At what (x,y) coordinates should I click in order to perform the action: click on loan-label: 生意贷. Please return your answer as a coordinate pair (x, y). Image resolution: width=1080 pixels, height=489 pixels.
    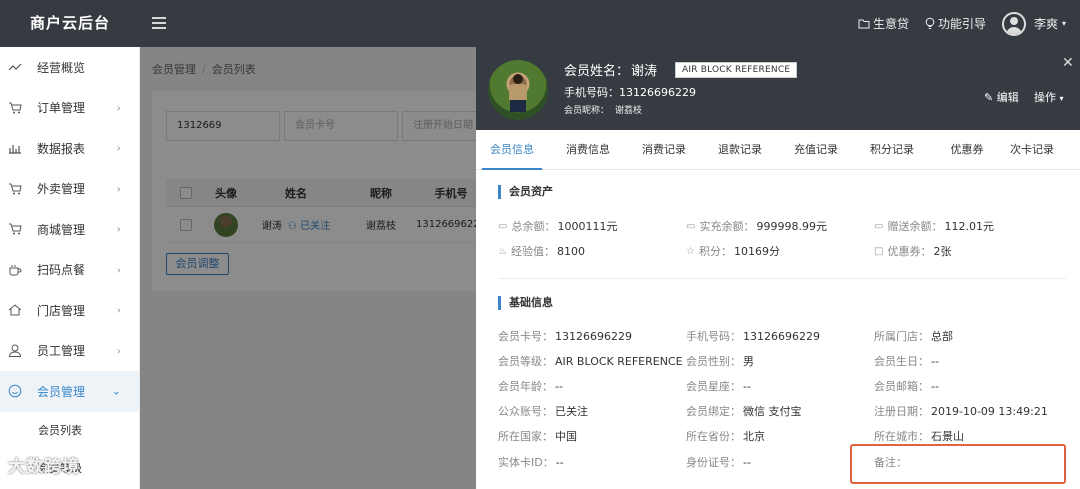
    Looking at the image, I should click on (890, 24).